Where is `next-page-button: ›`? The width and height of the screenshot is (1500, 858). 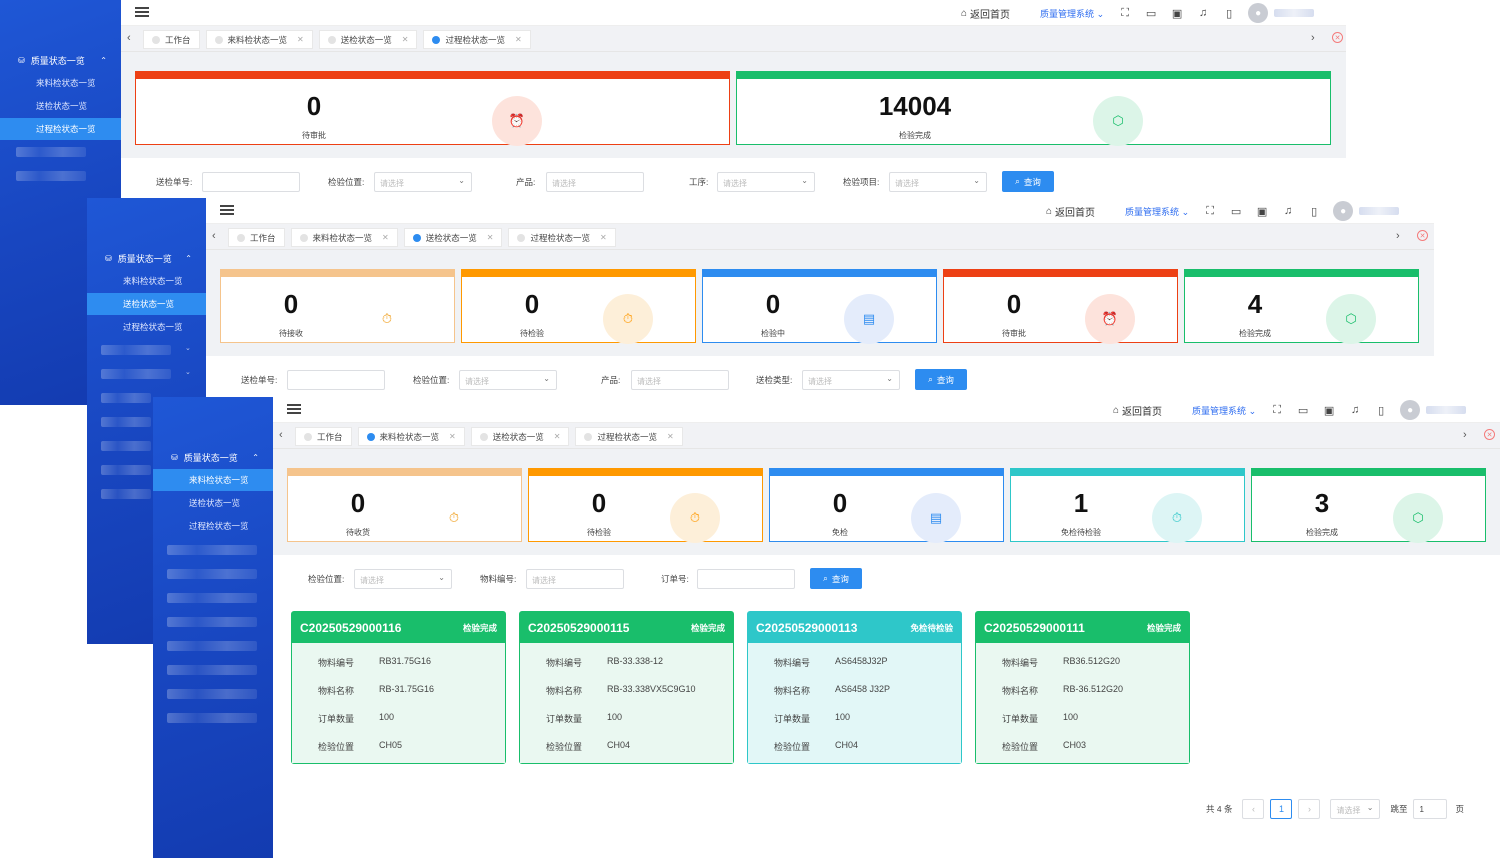
next-page-button: › is located at coordinates (1309, 809).